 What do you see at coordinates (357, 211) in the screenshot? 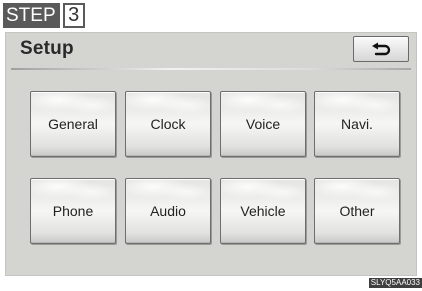
I see `other-button: Other` at bounding box center [357, 211].